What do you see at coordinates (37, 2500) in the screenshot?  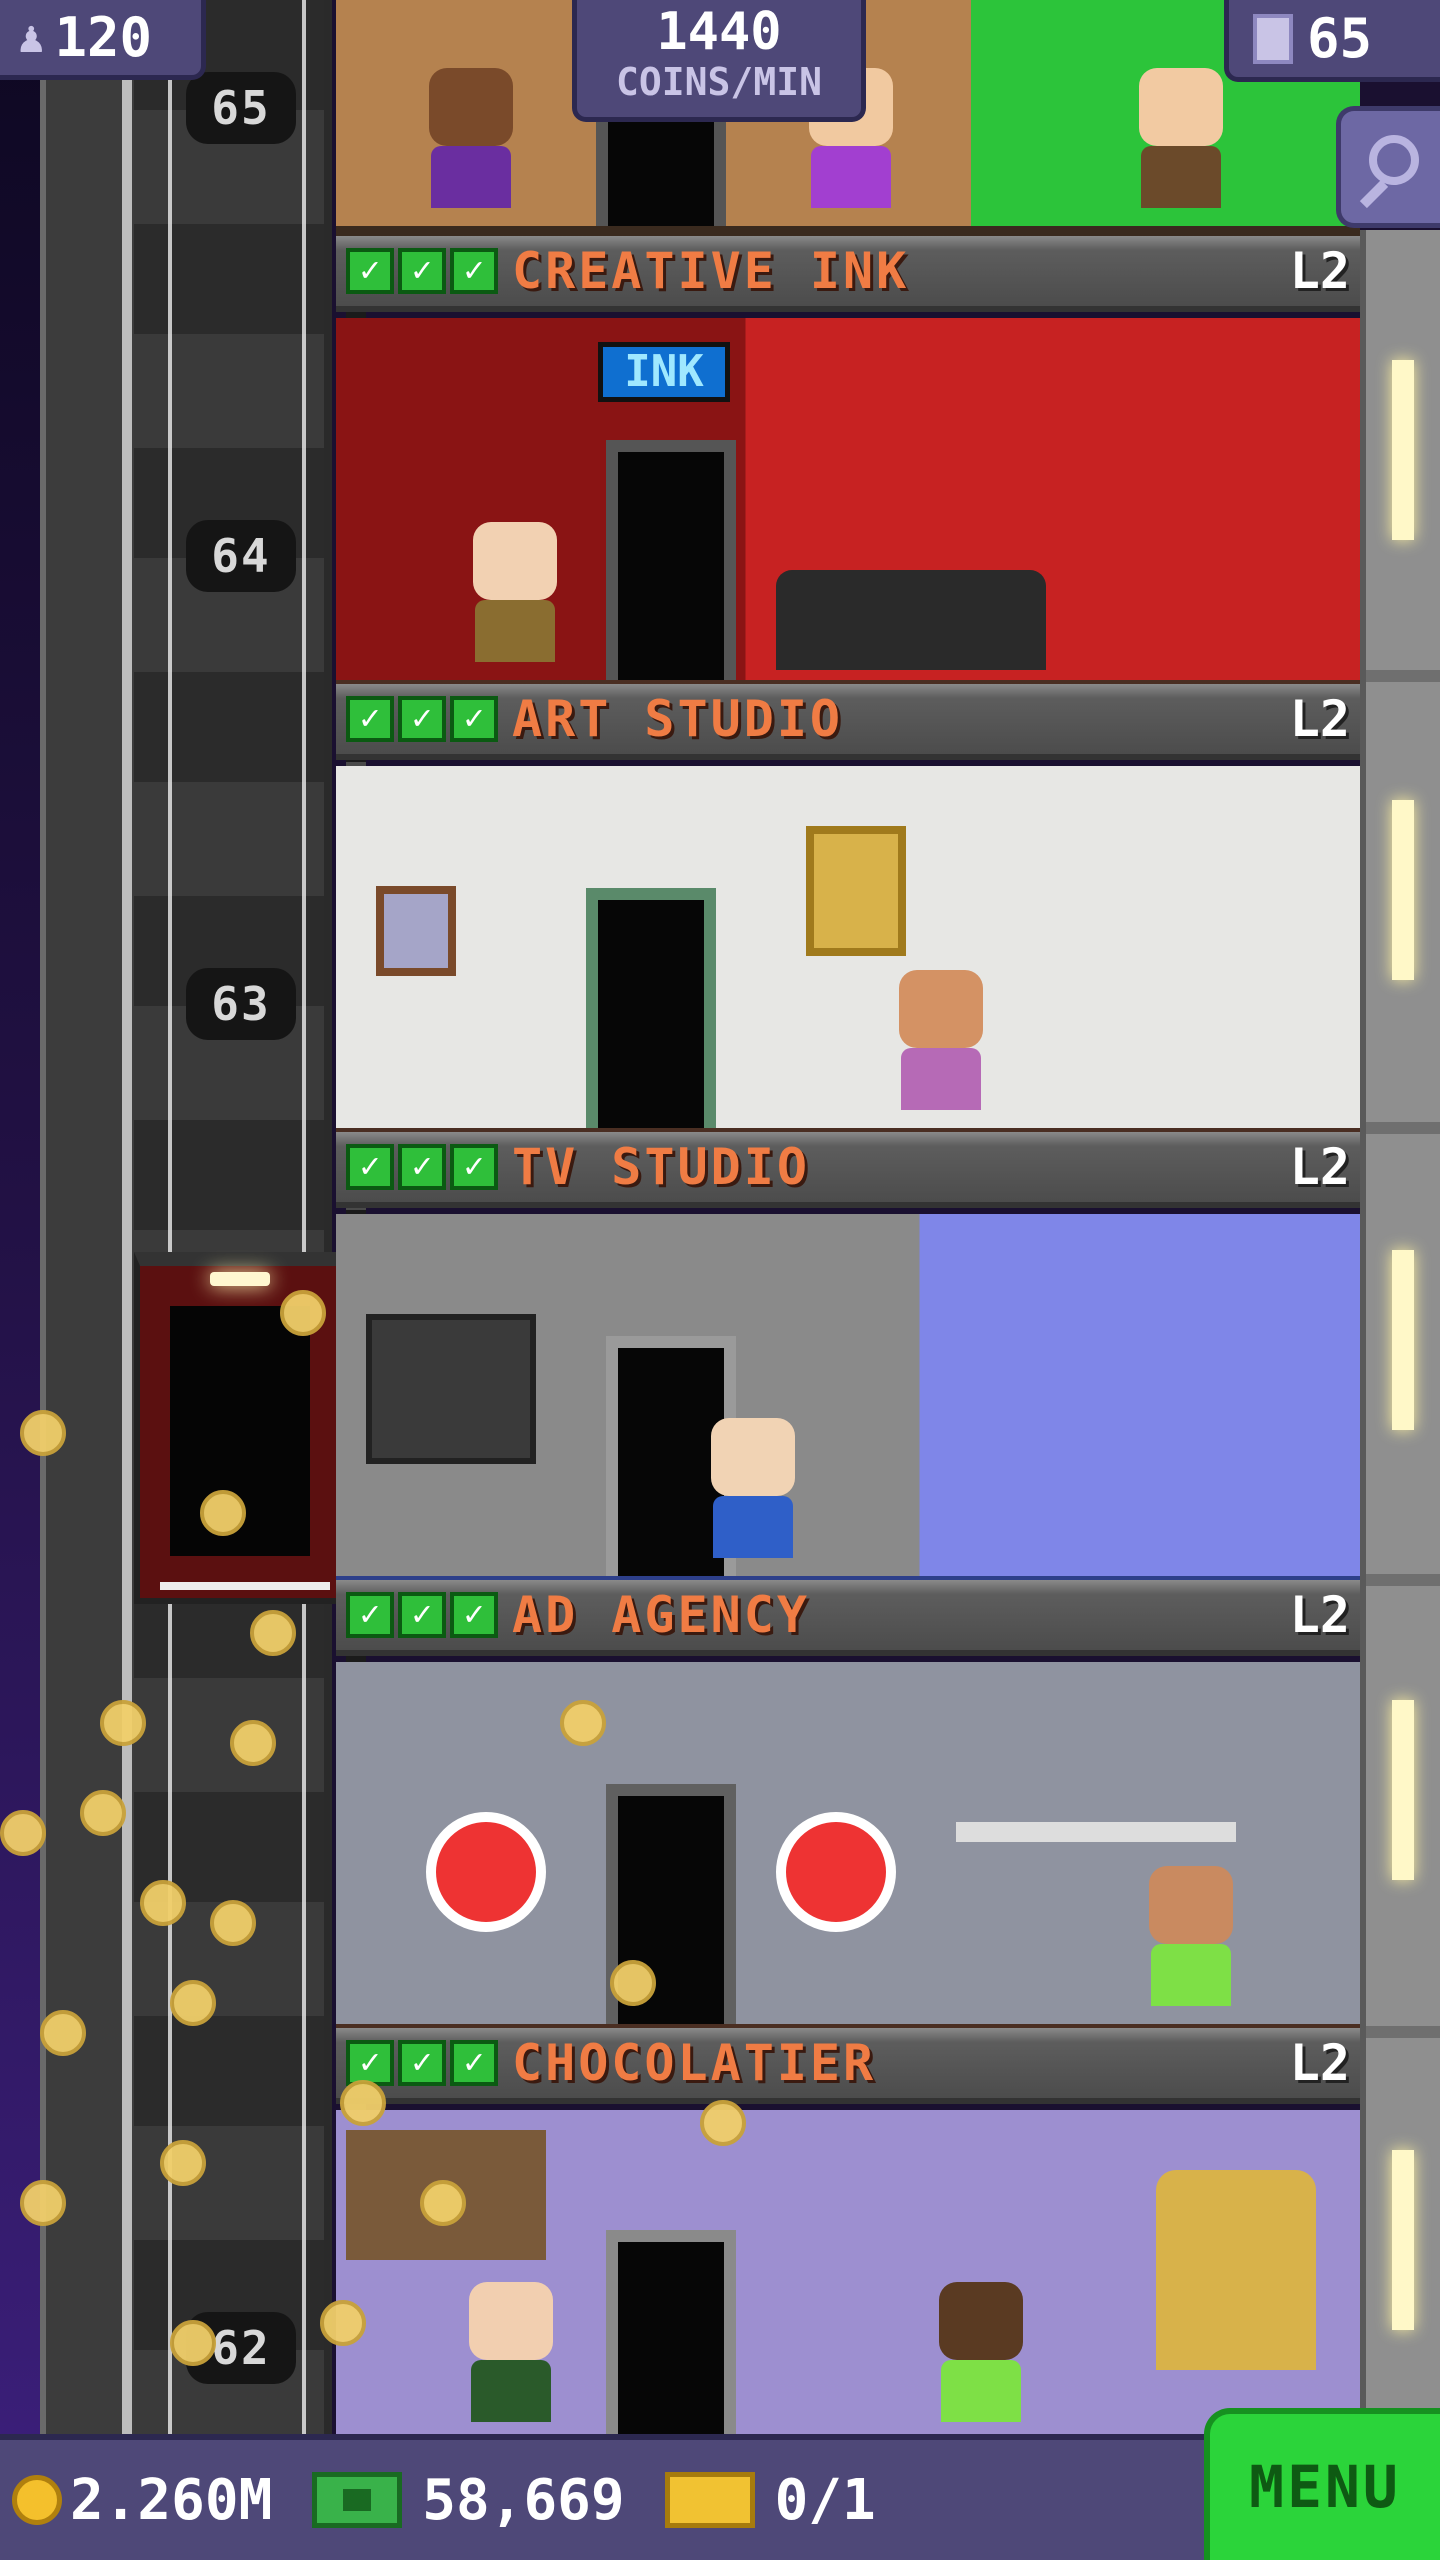 I see `coin-icon` at bounding box center [37, 2500].